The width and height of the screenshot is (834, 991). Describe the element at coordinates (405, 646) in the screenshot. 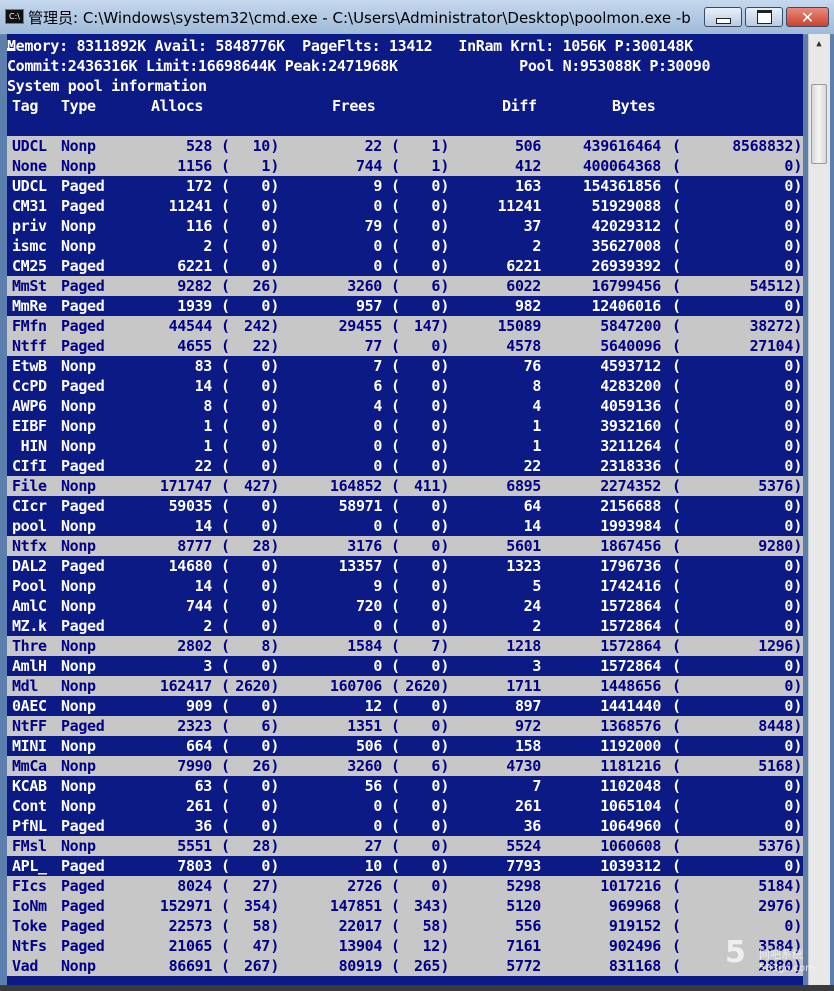

I see `table-row: Thre Nonp 2802 (8) 1584 (7) 1218 1572864 (1296)` at that location.